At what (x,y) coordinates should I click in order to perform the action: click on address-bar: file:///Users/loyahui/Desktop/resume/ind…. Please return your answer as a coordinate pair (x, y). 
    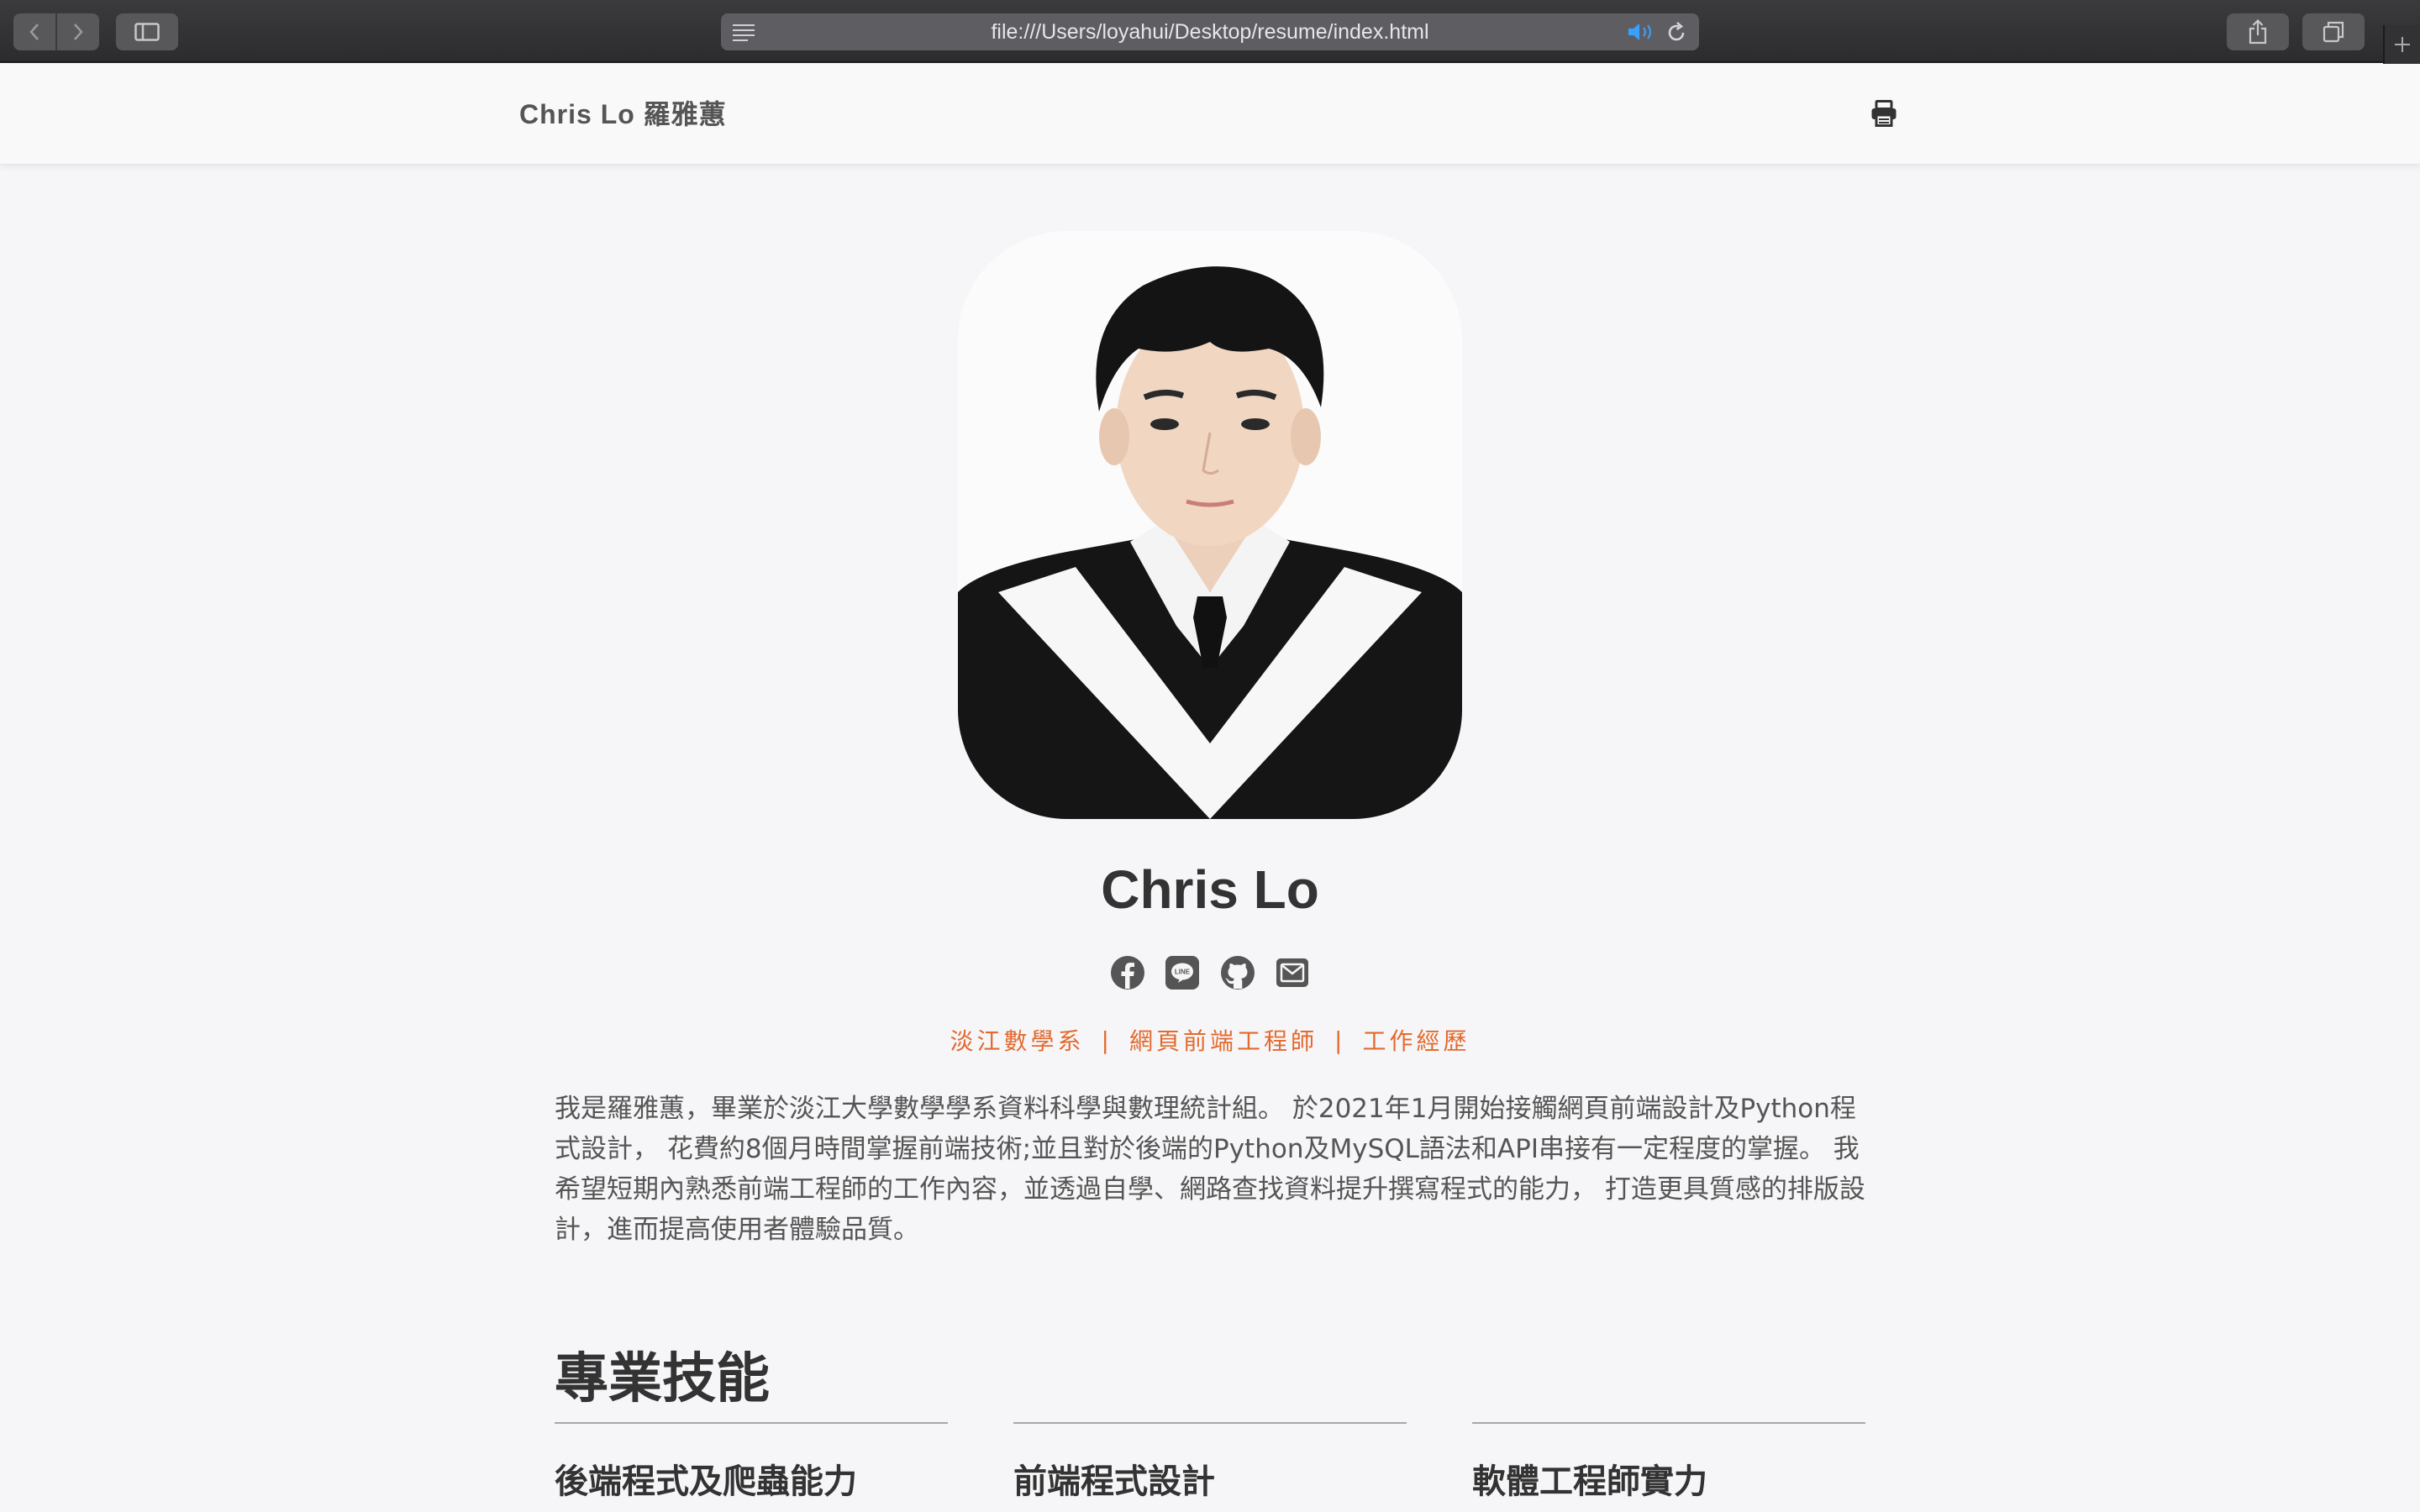
    Looking at the image, I should click on (1210, 31).